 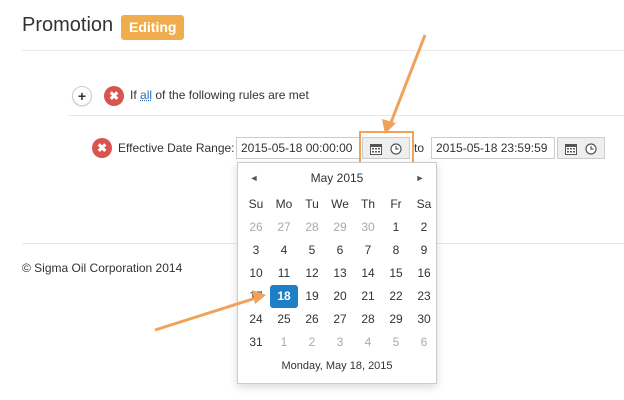 What do you see at coordinates (396, 296) in the screenshot?
I see `day-cell: 22` at bounding box center [396, 296].